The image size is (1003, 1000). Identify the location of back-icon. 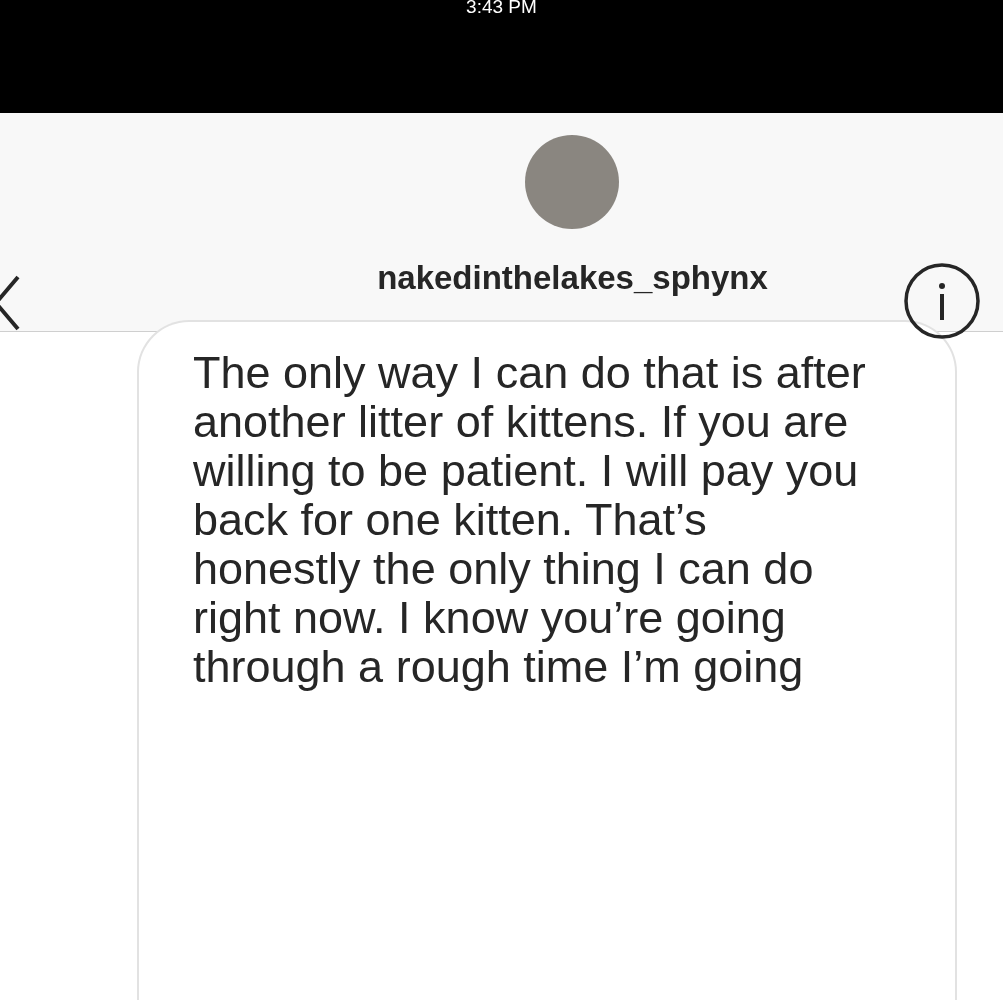
(11, 303).